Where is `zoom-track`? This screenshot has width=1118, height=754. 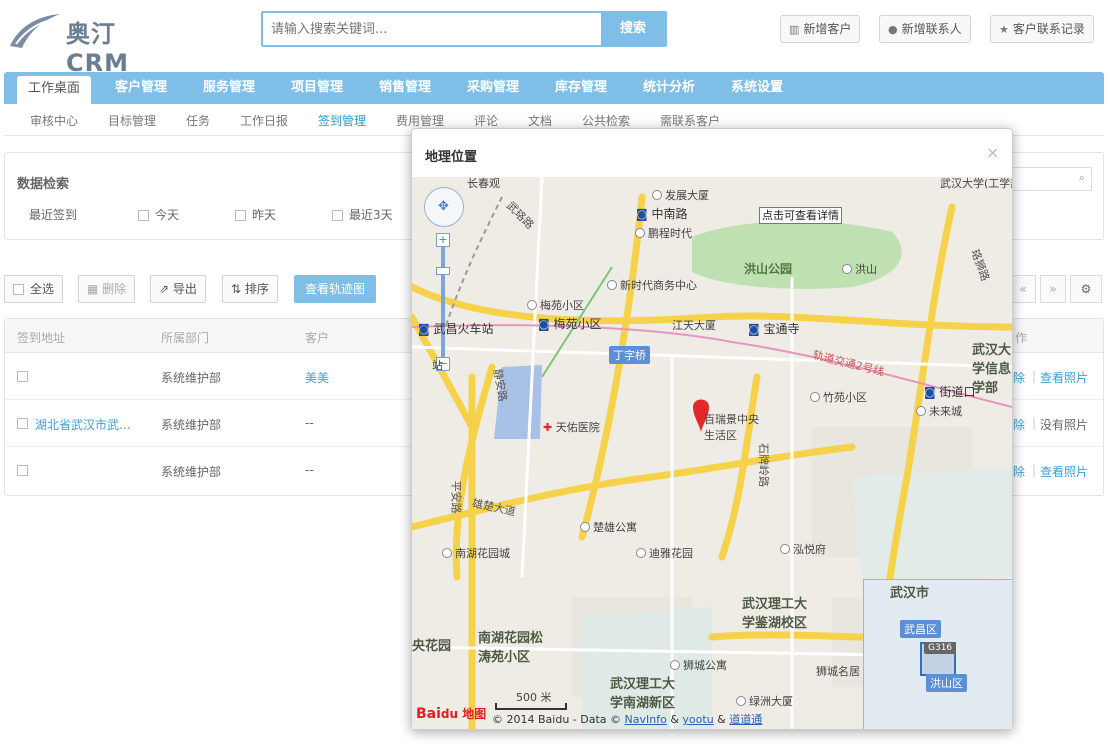 zoom-track is located at coordinates (443, 302).